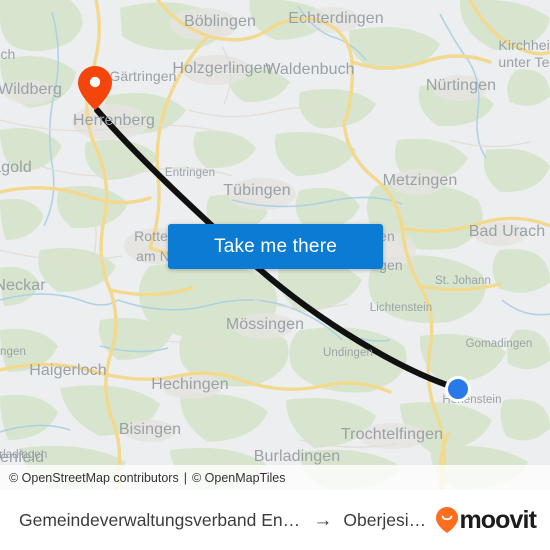  I want to click on moovit-pin-icon, so click(447, 520).